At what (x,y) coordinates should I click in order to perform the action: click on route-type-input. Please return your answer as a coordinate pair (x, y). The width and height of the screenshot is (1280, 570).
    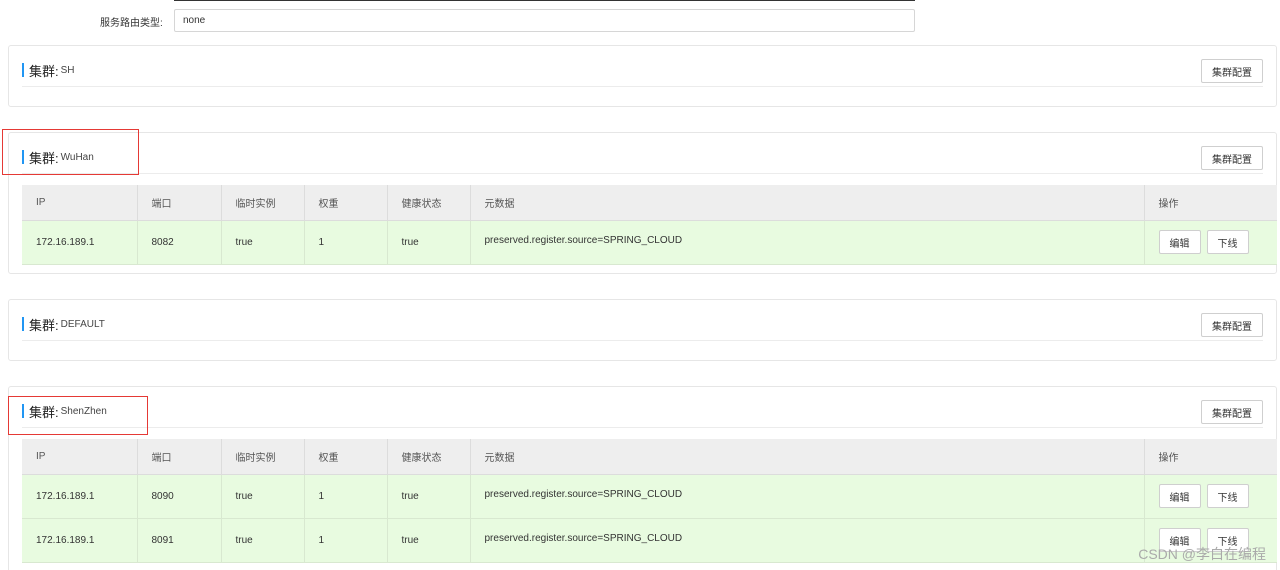
    Looking at the image, I should click on (544, 20).